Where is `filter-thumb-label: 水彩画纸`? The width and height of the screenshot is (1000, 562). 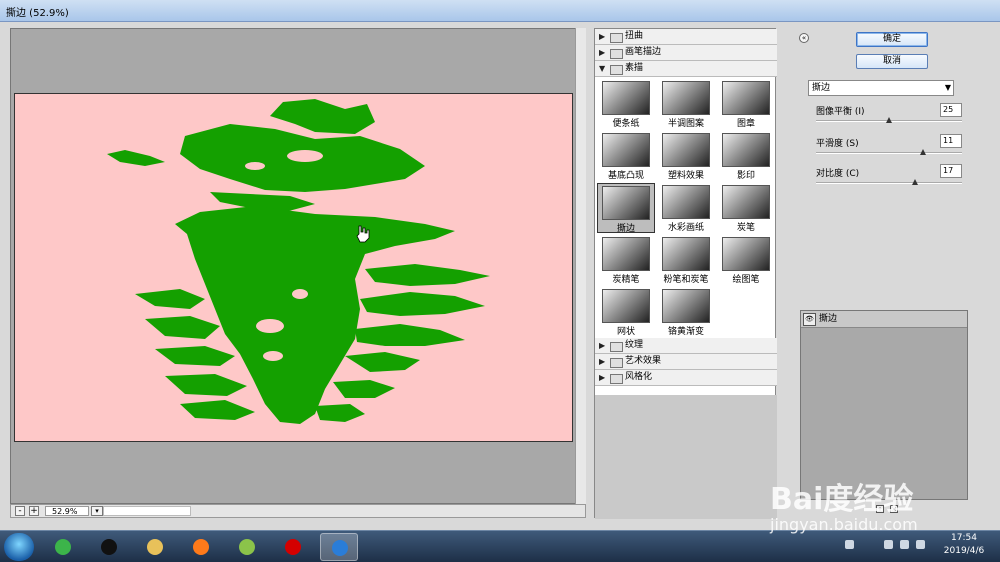 filter-thumb-label: 水彩画纸 is located at coordinates (685, 228).